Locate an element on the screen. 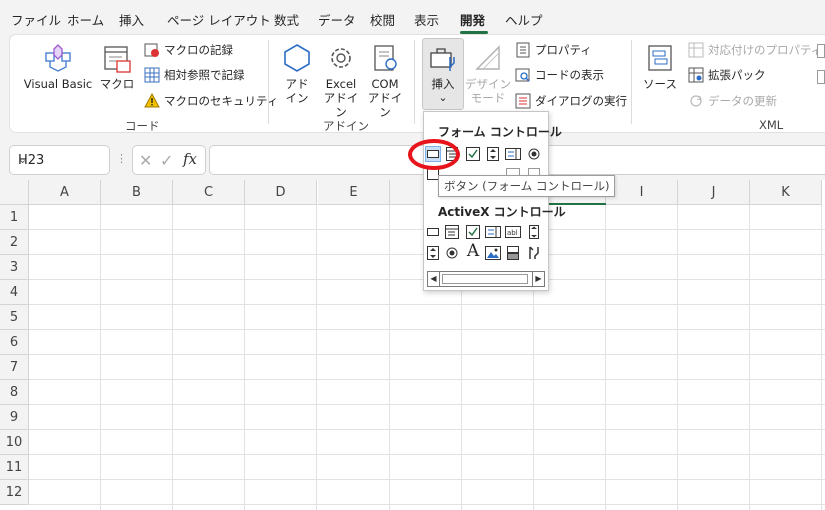  row-header-12: 12 is located at coordinates (14, 492).